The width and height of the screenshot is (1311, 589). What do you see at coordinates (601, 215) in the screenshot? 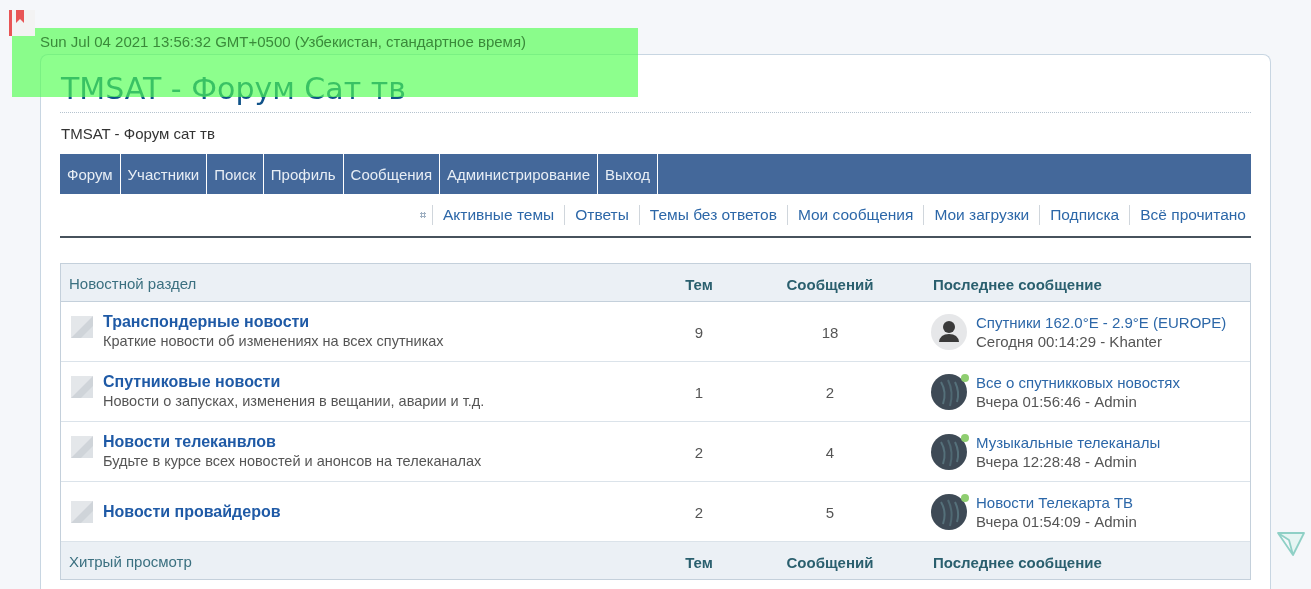
I see `quick-link: Ответы` at bounding box center [601, 215].